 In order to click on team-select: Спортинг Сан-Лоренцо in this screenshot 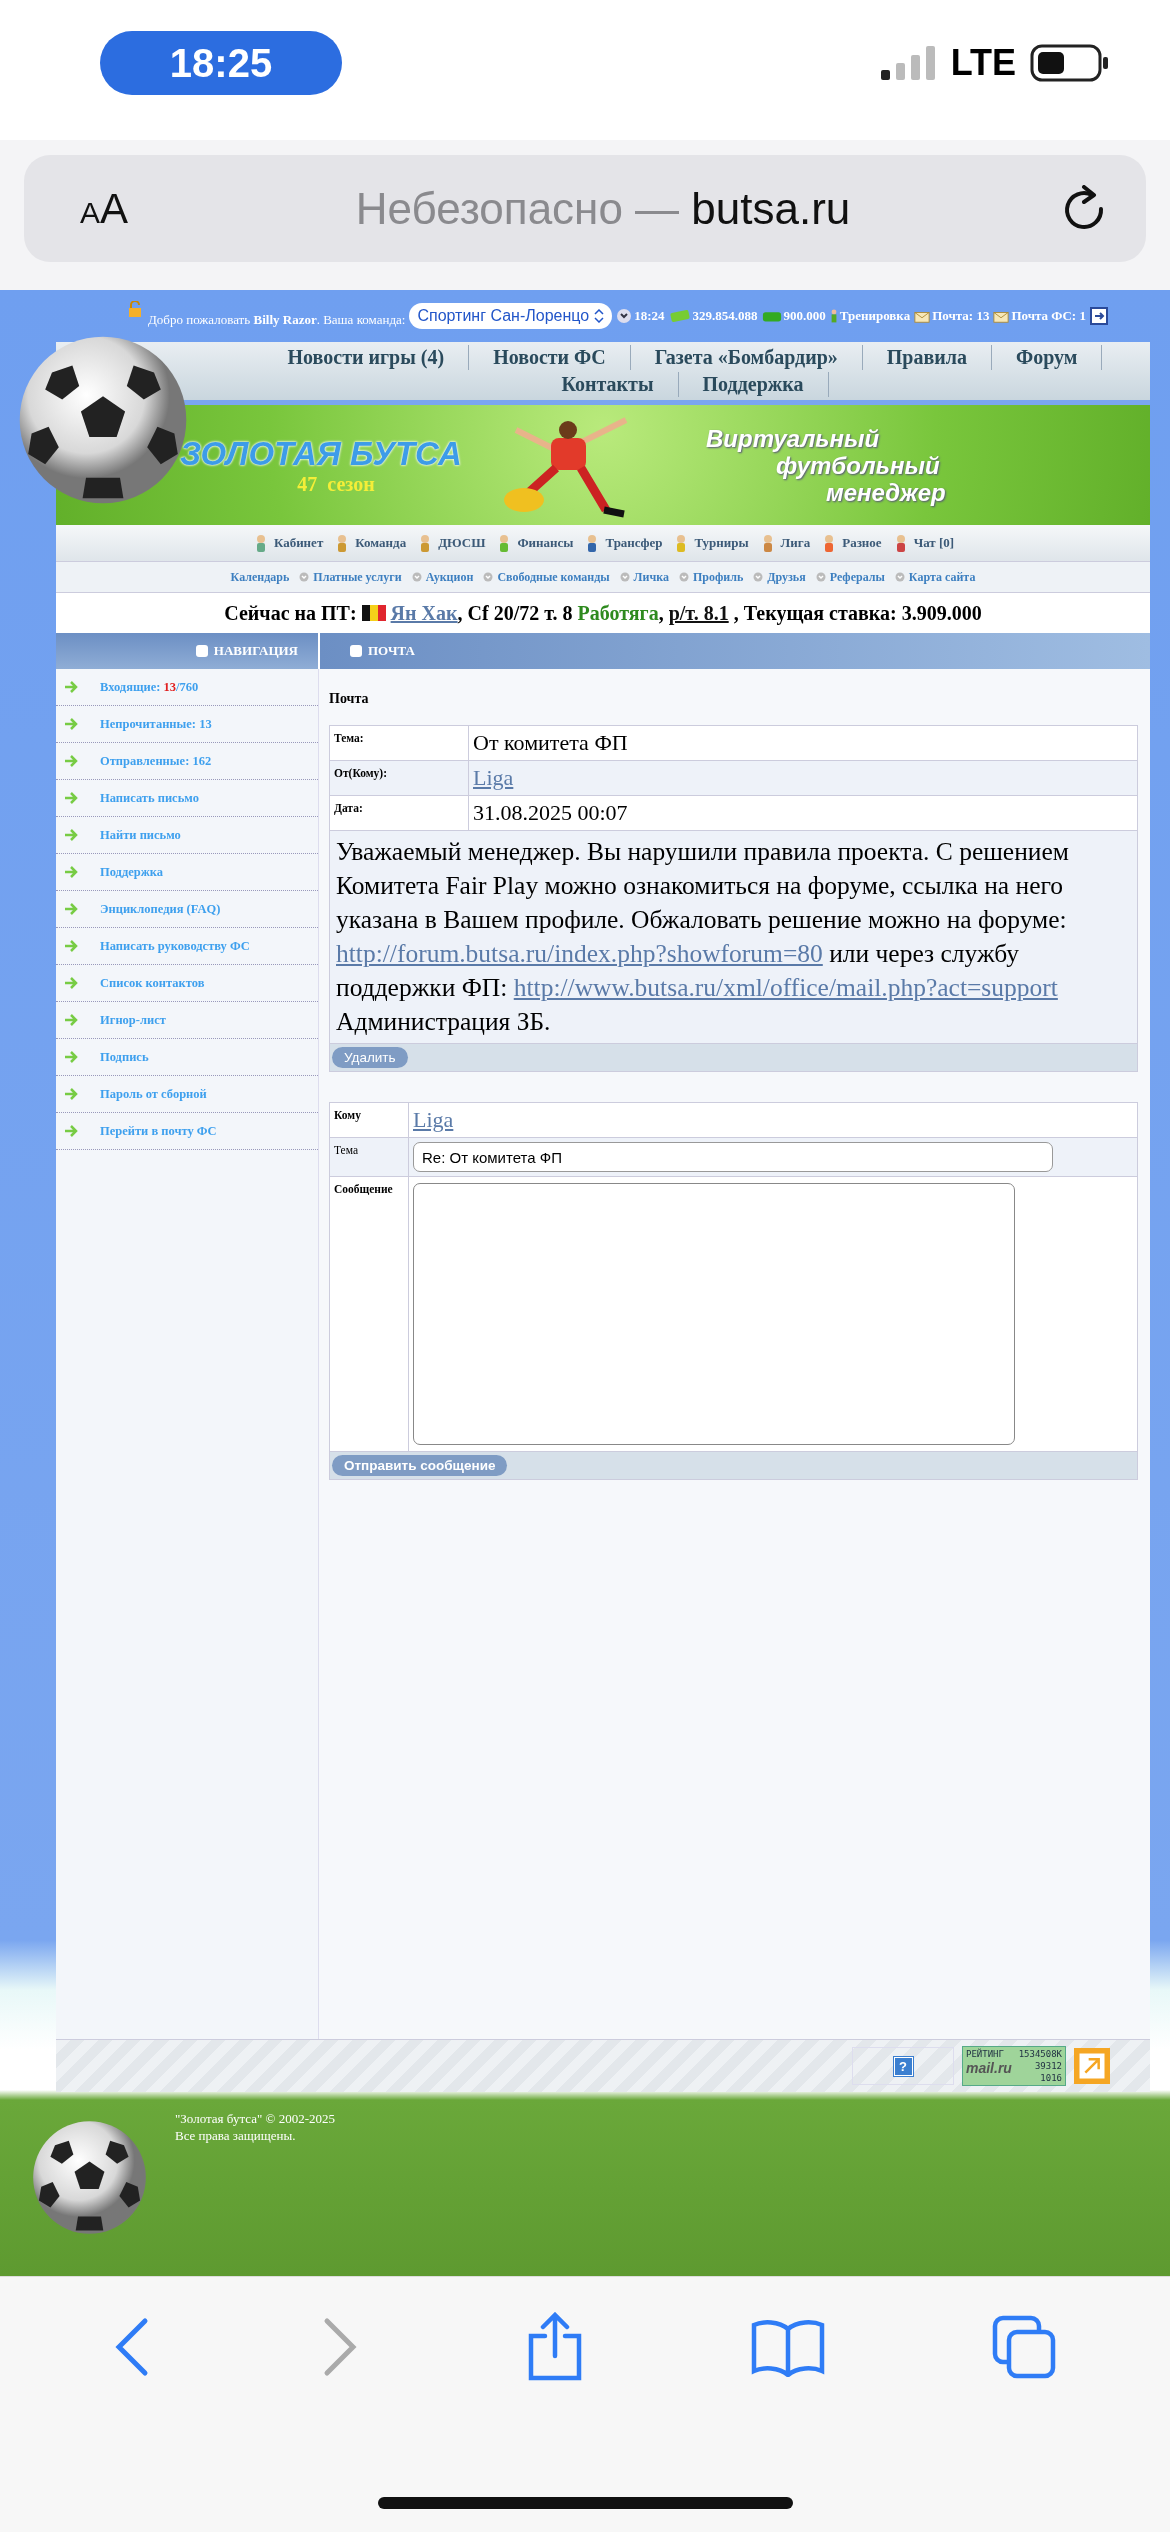, I will do `click(511, 316)`.